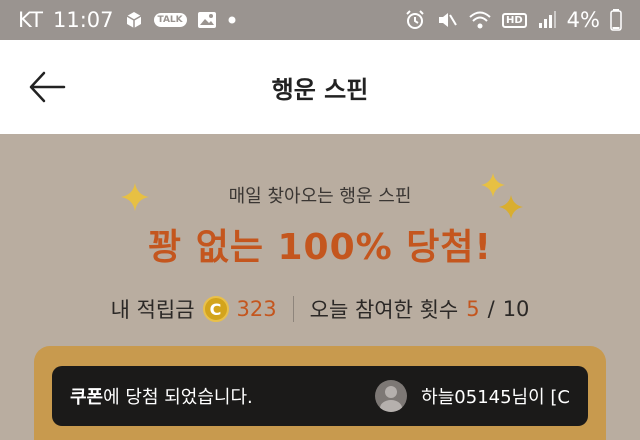 The height and width of the screenshot is (440, 640). I want to click on notice-prize: 쿠폰, so click(87, 397).